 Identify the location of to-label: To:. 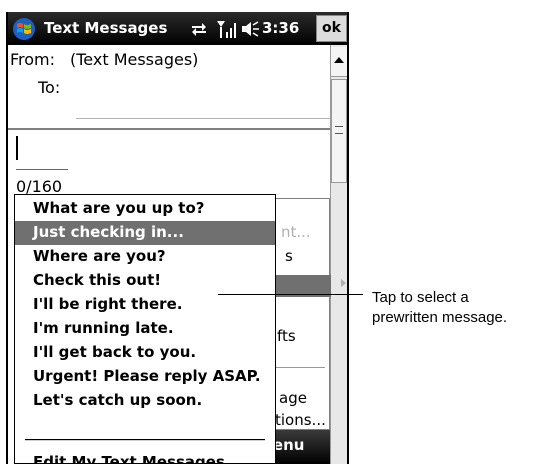
(49, 87).